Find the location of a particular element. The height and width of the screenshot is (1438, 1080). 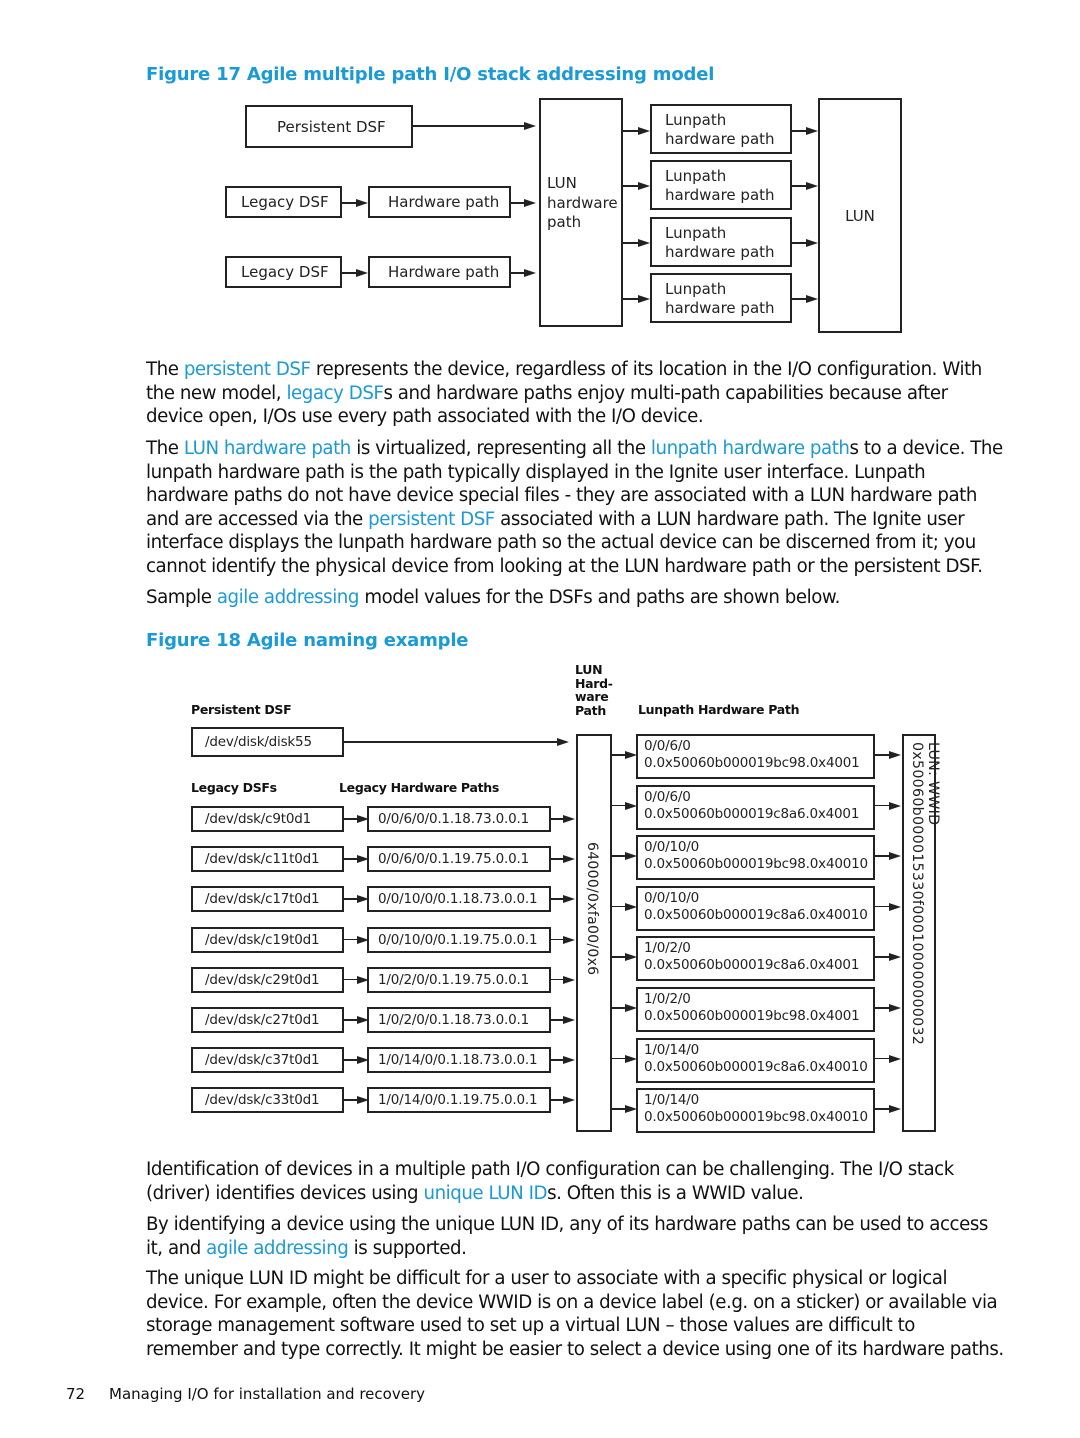

legacy-hw-path-box: 1/0/2/0/0.1.19.75.0.0.1 is located at coordinates (459, 979).